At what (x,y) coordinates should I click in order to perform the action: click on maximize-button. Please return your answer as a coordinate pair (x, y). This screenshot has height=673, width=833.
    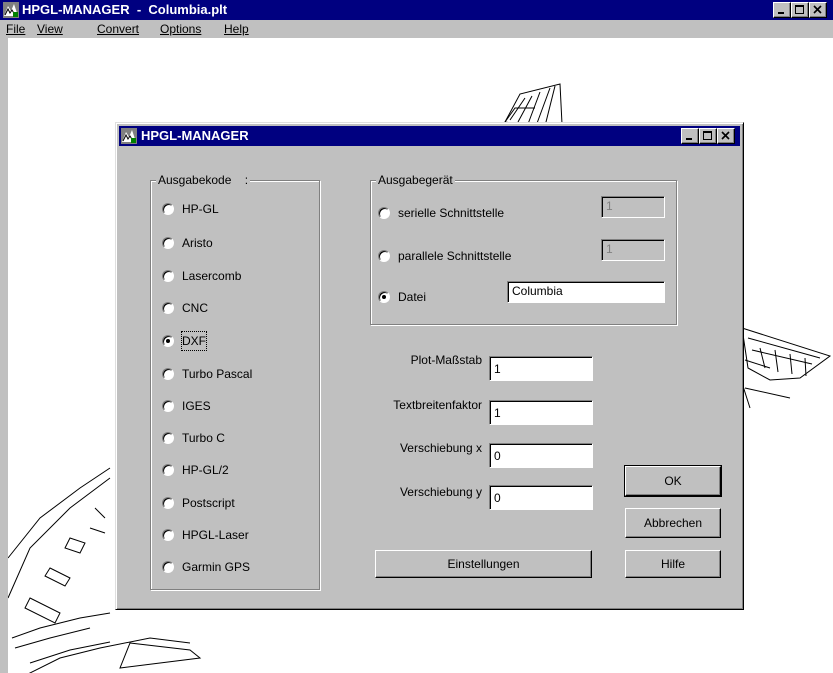
    Looking at the image, I should click on (800, 10).